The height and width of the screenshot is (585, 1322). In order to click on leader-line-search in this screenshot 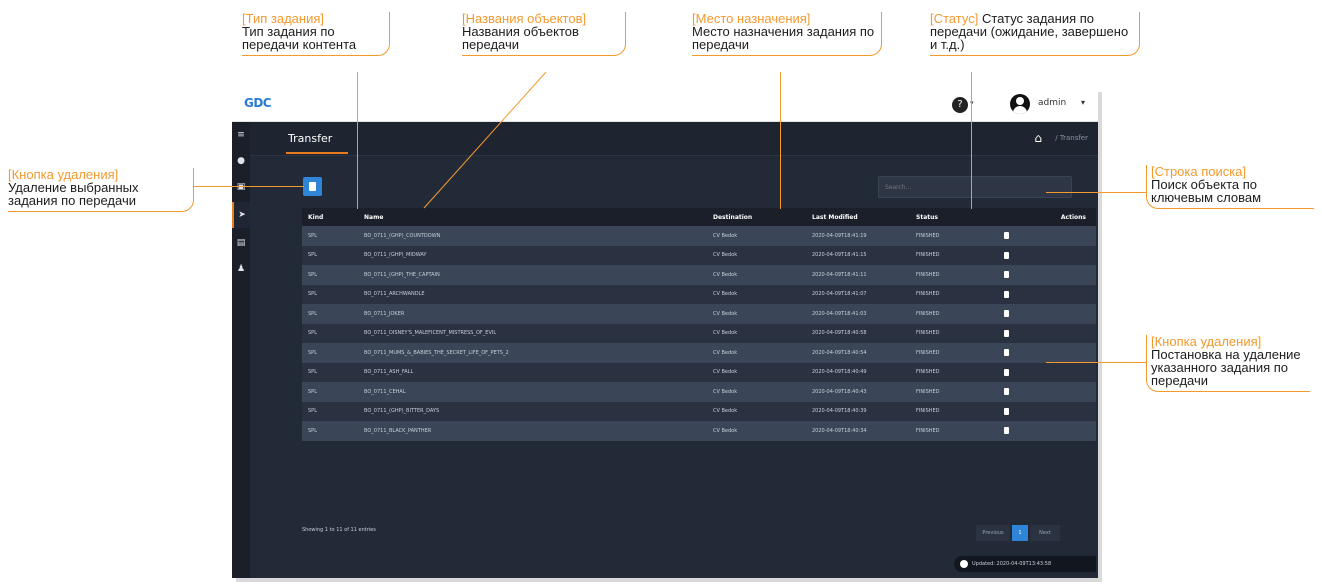, I will do `click(1096, 192)`.